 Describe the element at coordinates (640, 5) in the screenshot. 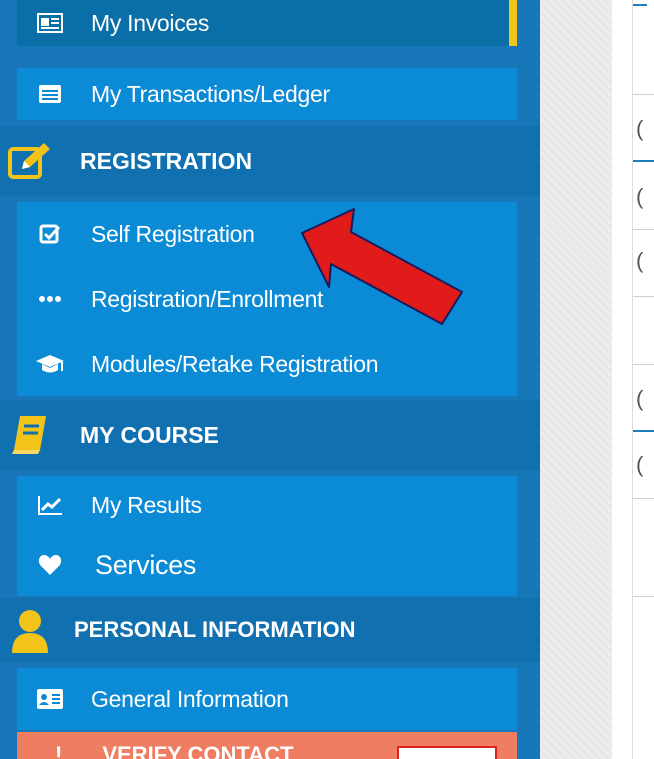

I see `panel-header-rule` at that location.